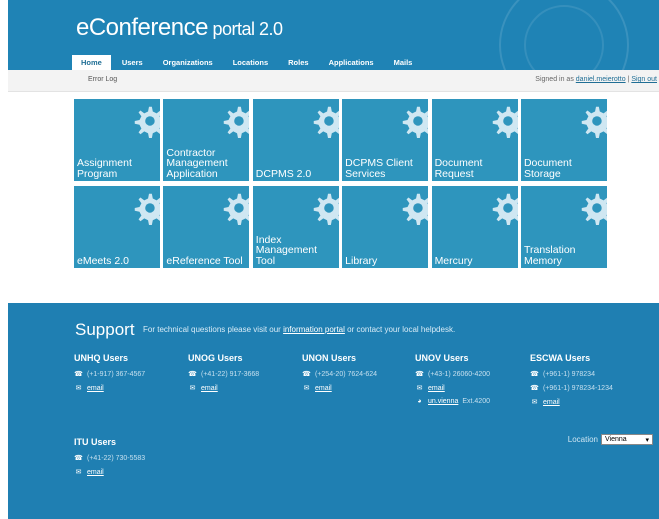  I want to click on location-dropdown: Vienna ▾, so click(627, 439).